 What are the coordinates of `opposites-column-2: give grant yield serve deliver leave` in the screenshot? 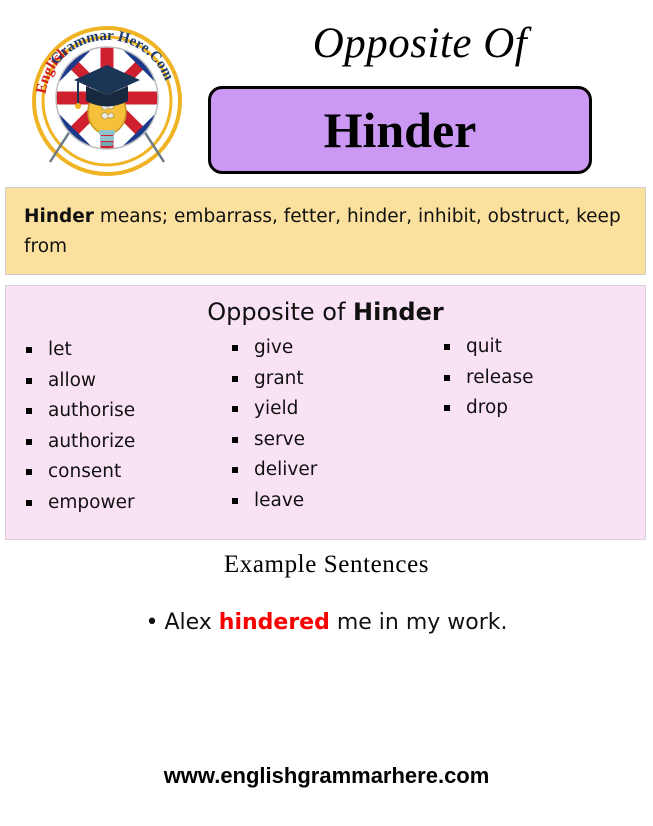 It's located at (334, 426).